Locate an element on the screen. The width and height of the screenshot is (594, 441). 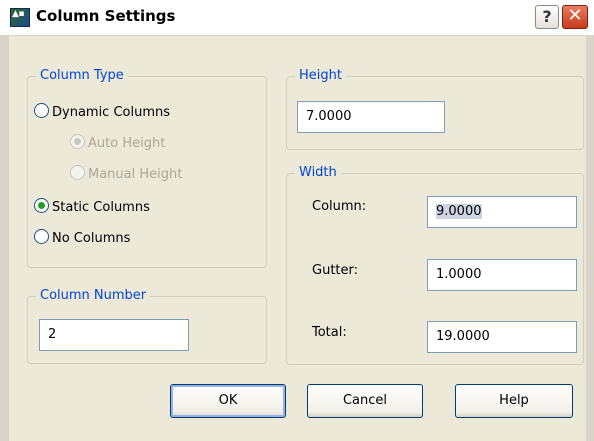
radio-manual-height: Manual Height is located at coordinates (126, 175).